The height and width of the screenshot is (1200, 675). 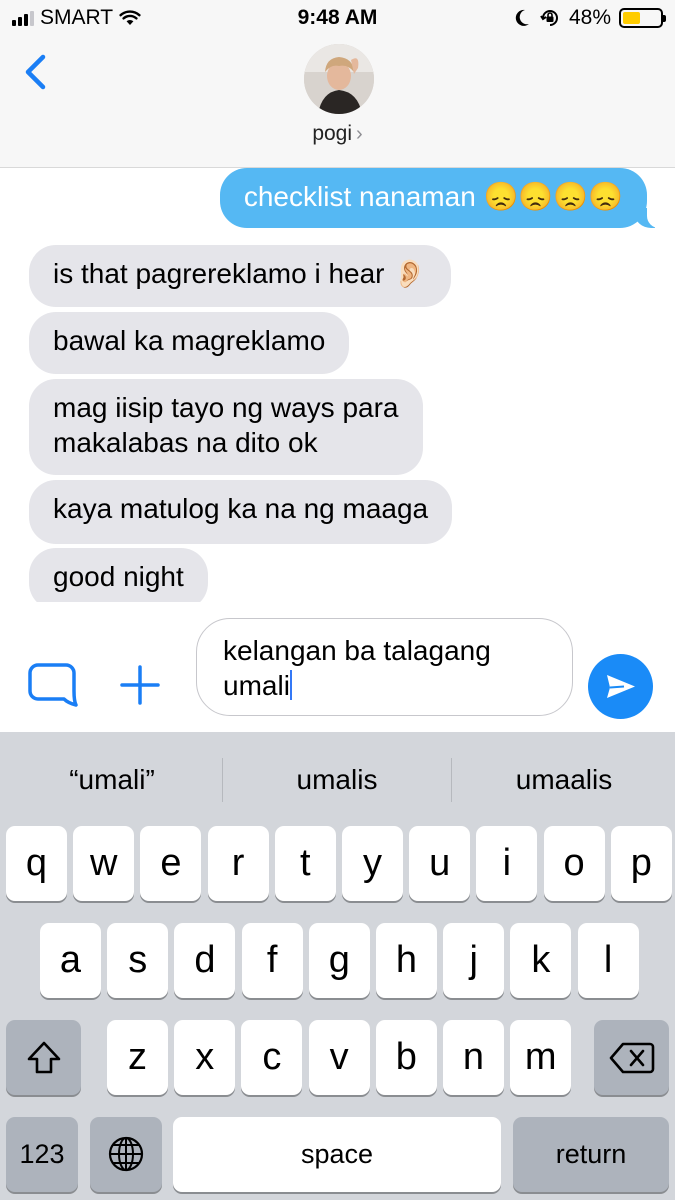 I want to click on message-text: good night, so click(x=118, y=576).